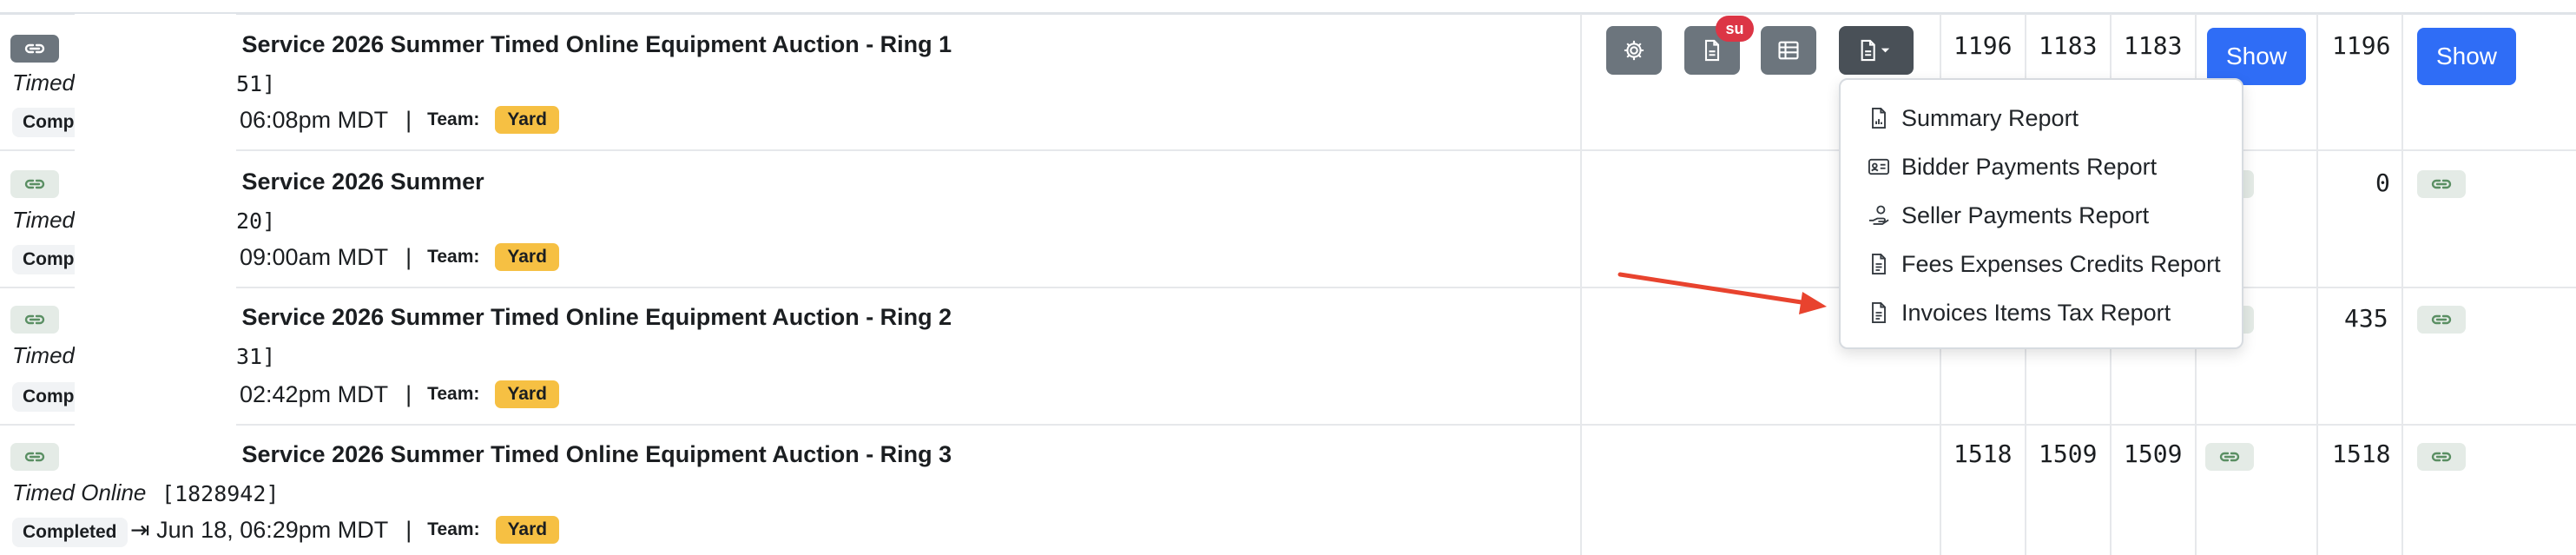 This screenshot has width=2576, height=555. What do you see at coordinates (399, 257) in the screenshot?
I see `auction-meta: 09:00am MDT | Team: Yard` at bounding box center [399, 257].